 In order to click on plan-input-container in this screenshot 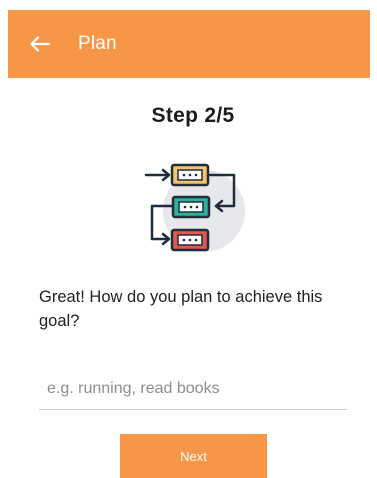, I will do `click(193, 389)`.